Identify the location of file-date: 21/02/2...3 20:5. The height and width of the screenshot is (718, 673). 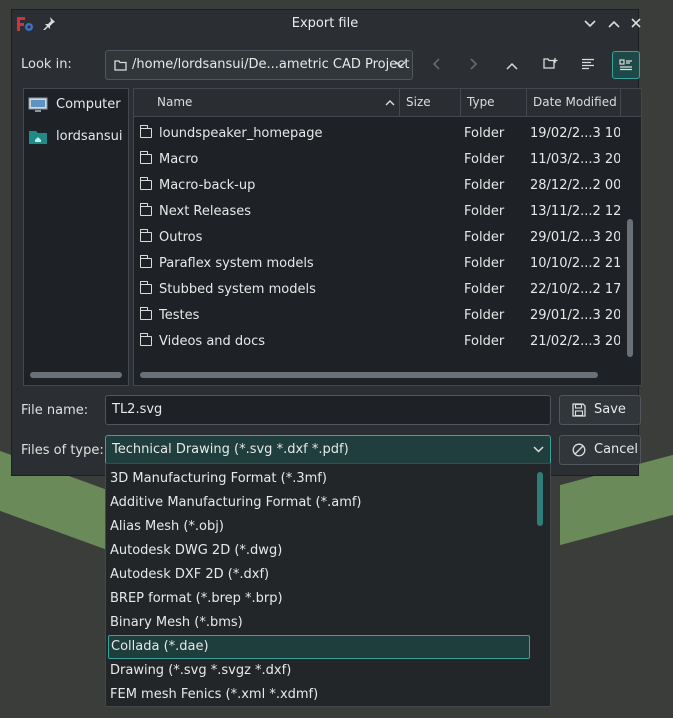
(575, 341).